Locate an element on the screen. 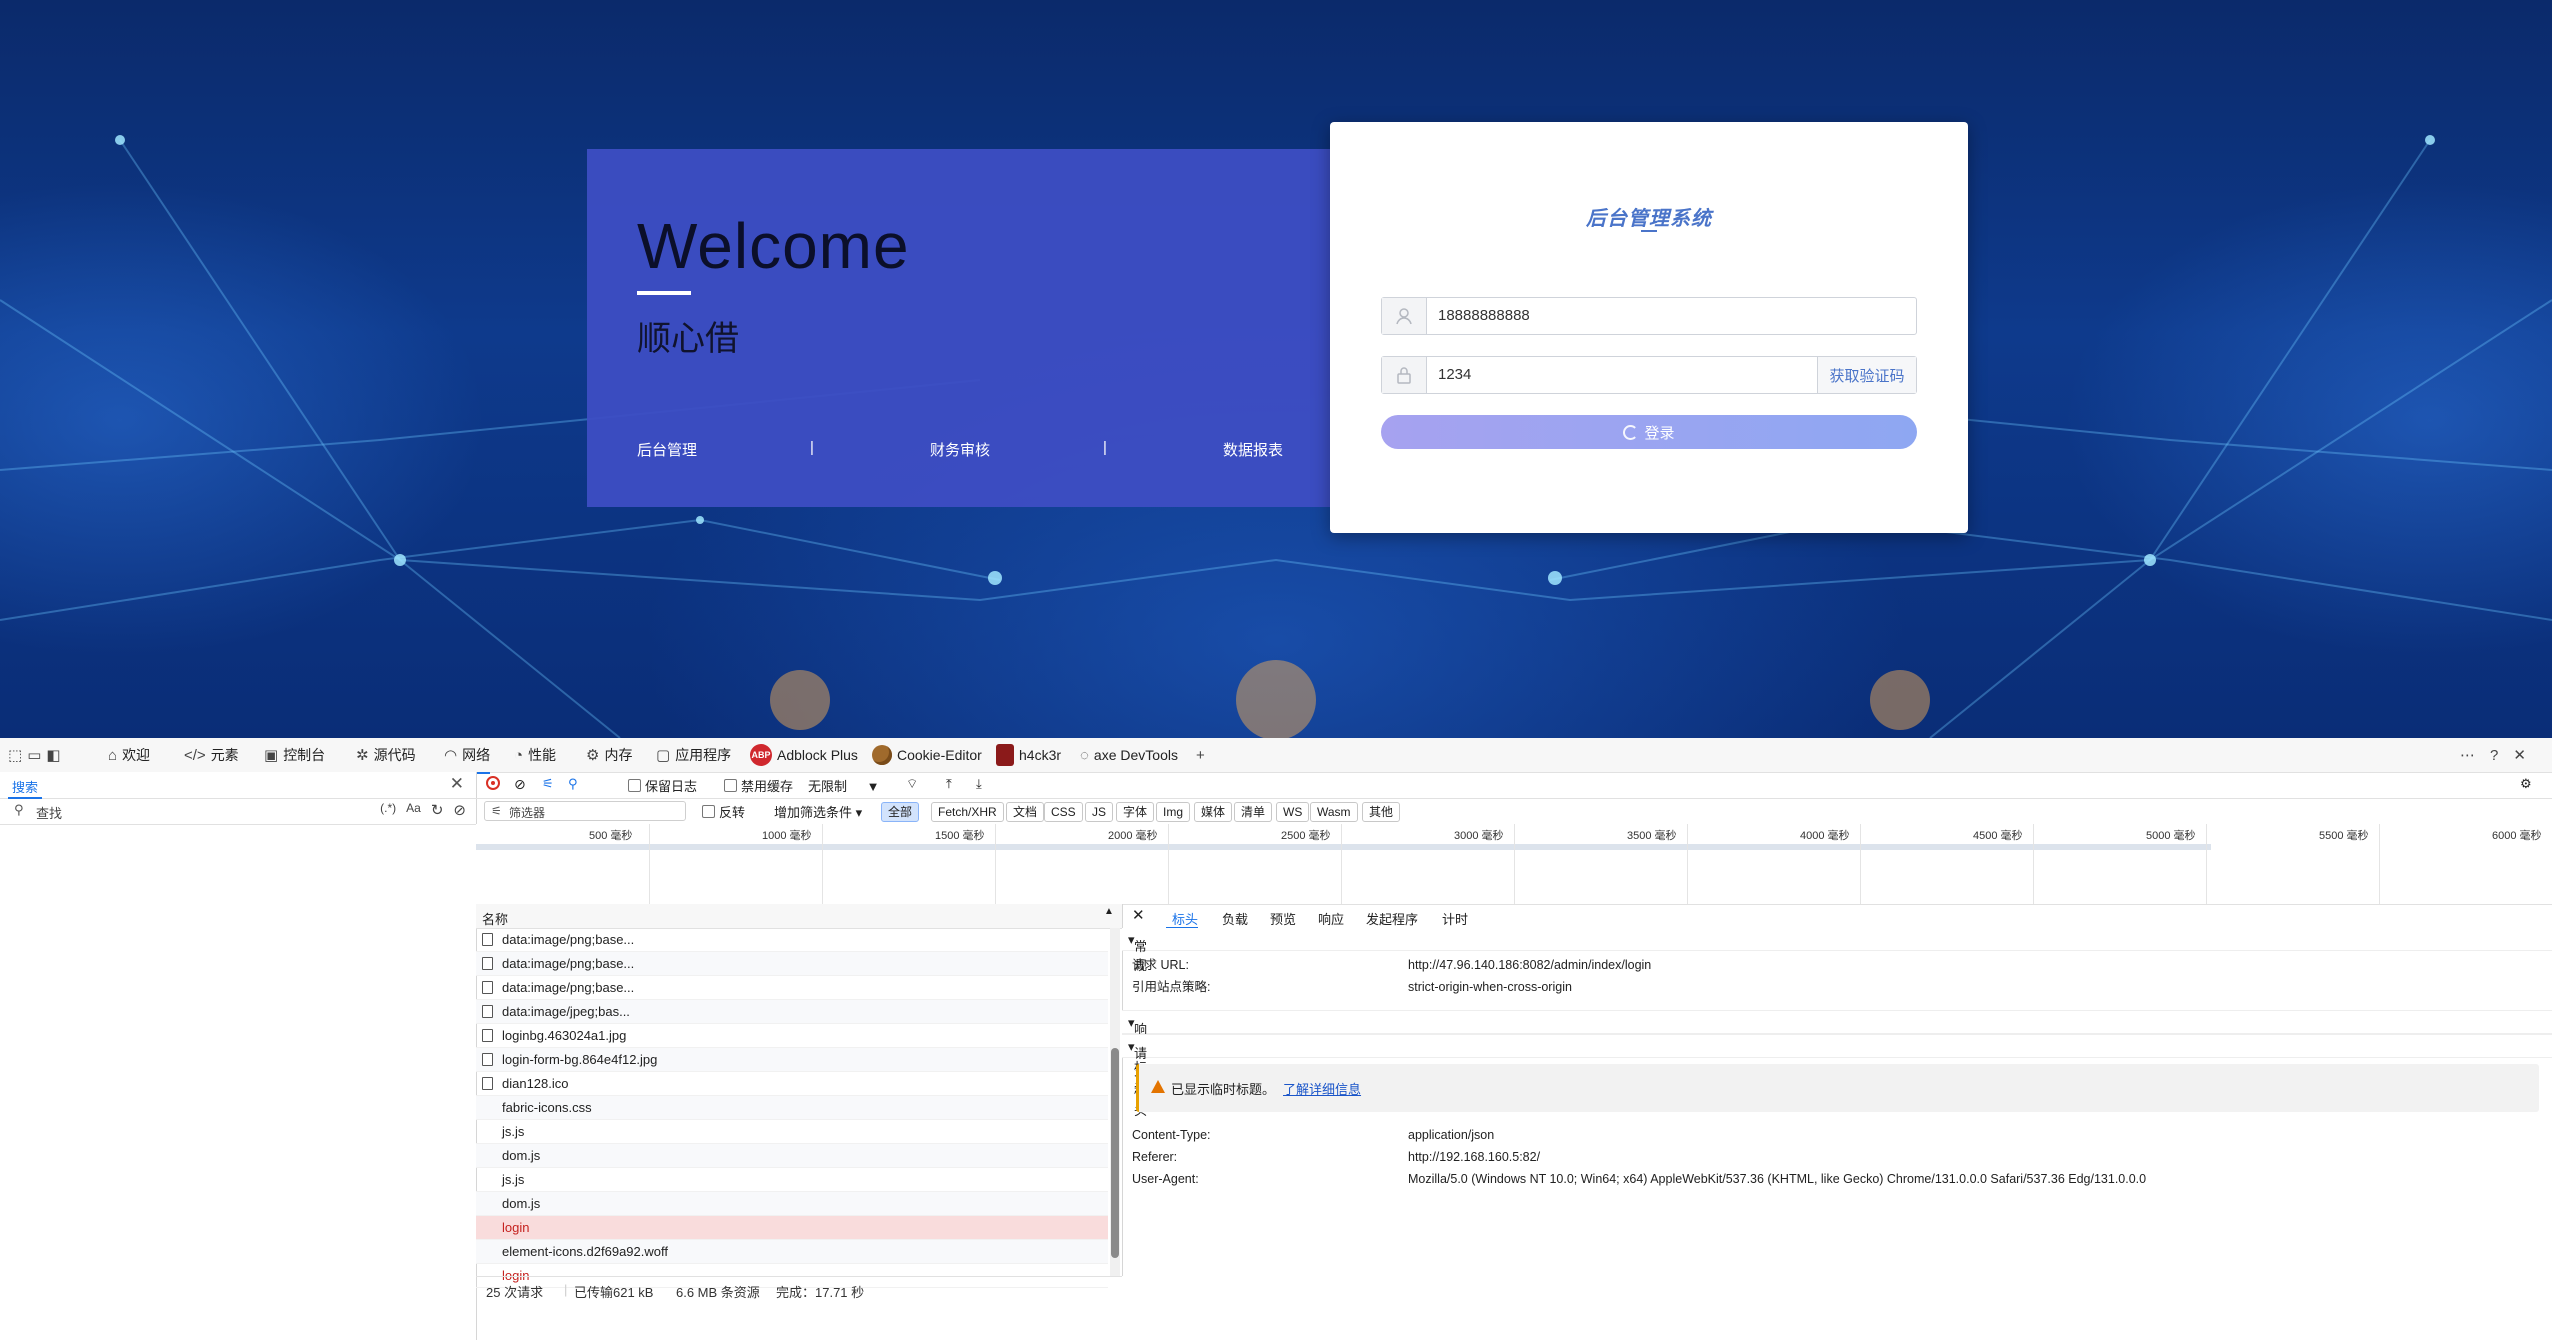 Image resolution: width=2552 pixels, height=1340 pixels. learn-more-link: 了解详细信息 is located at coordinates (1322, 1089).